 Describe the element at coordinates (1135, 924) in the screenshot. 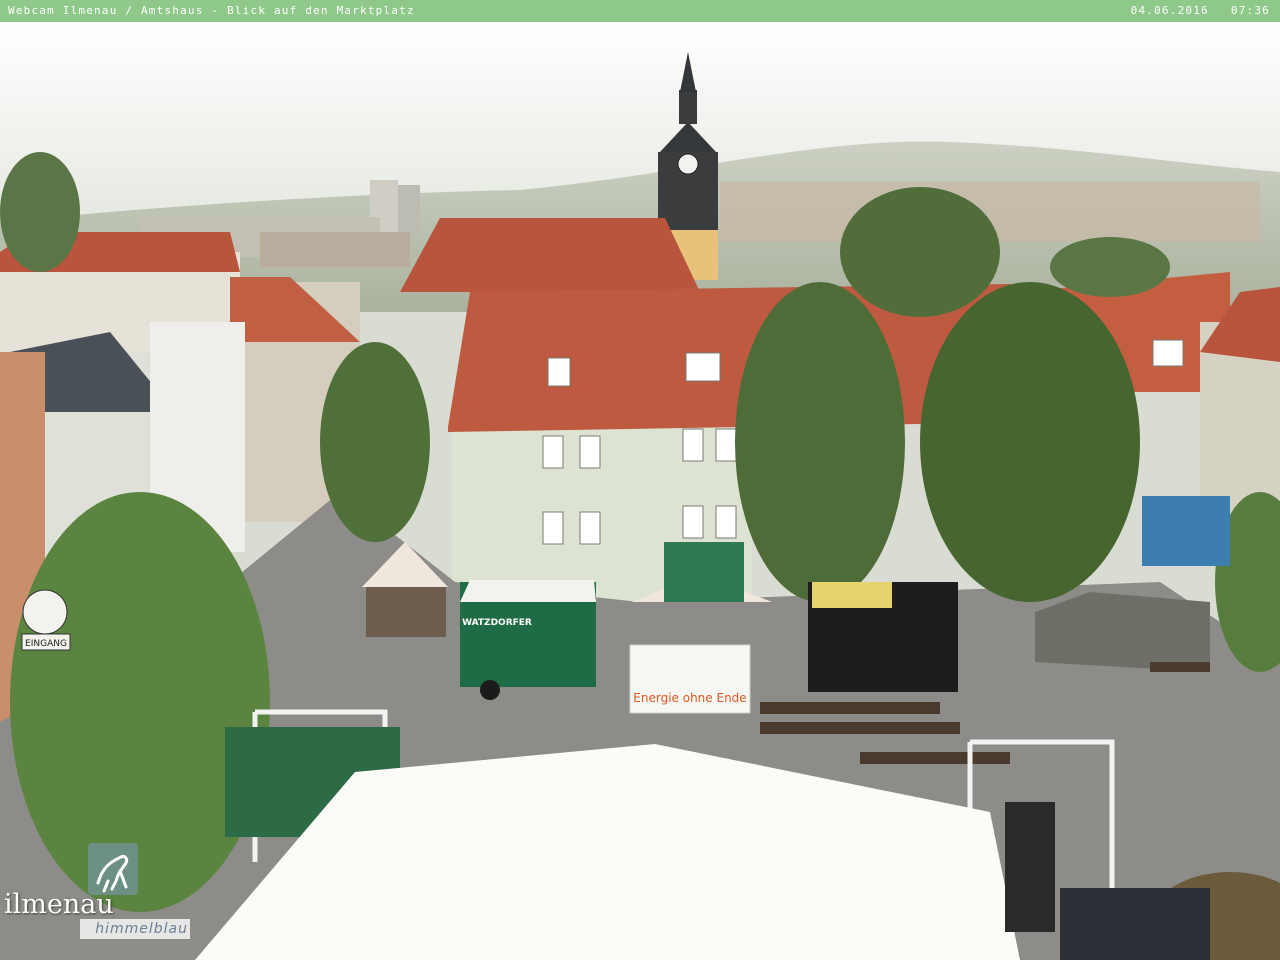

I see `parked-van` at that location.